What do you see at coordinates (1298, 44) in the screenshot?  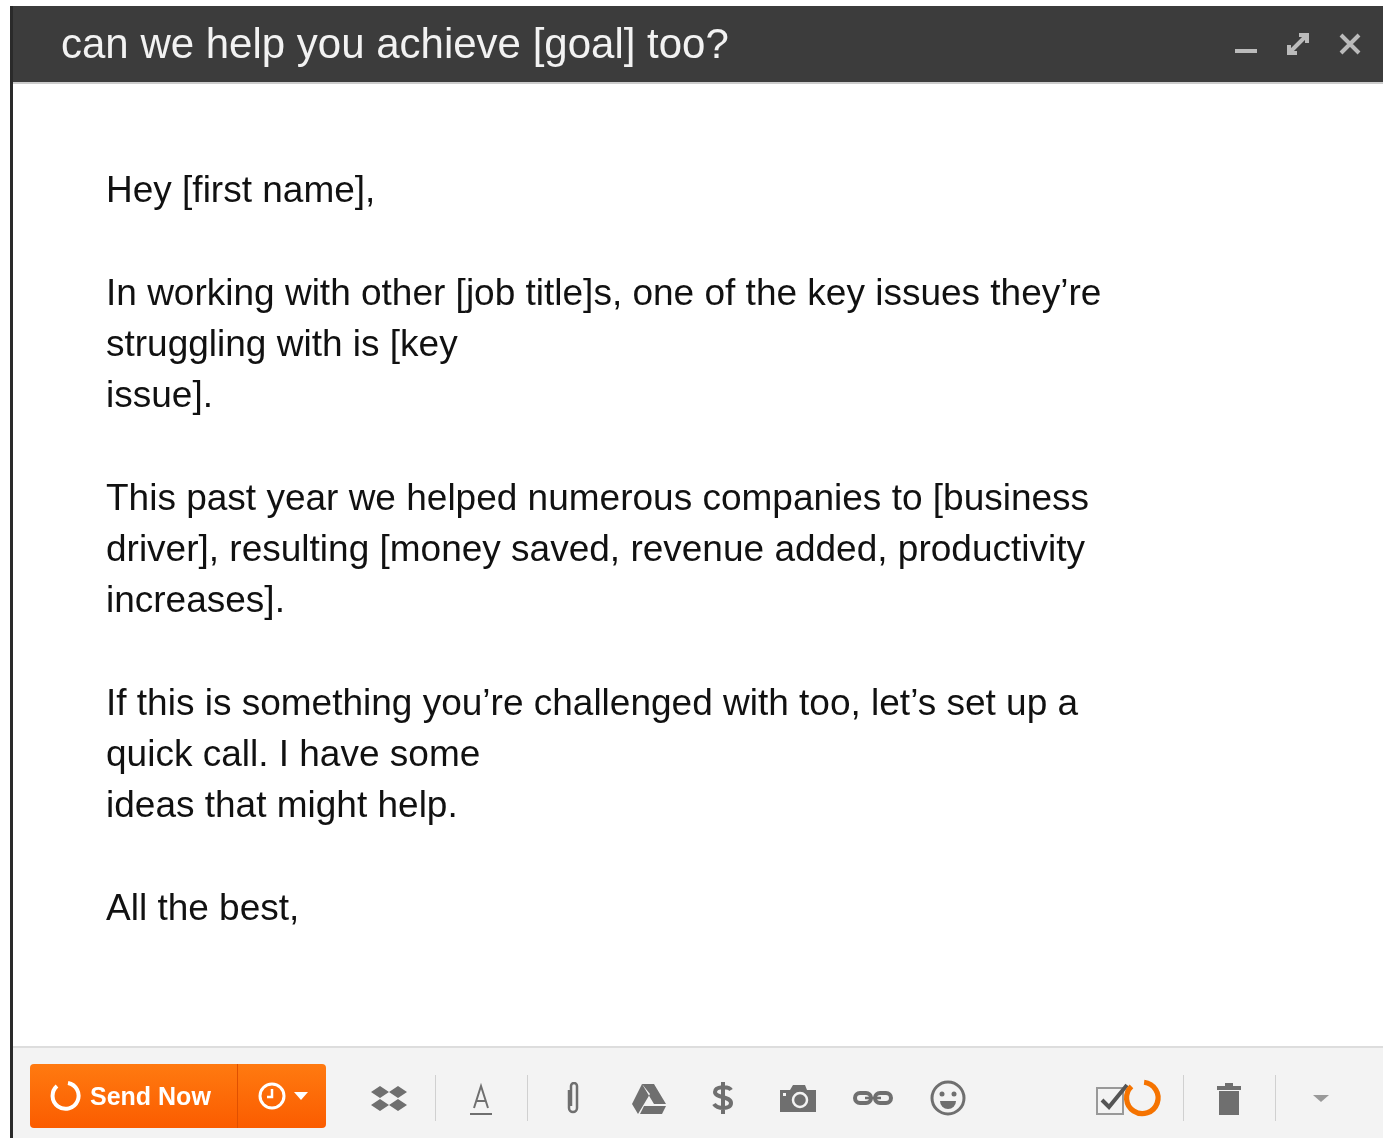 I see `expand-icon` at bounding box center [1298, 44].